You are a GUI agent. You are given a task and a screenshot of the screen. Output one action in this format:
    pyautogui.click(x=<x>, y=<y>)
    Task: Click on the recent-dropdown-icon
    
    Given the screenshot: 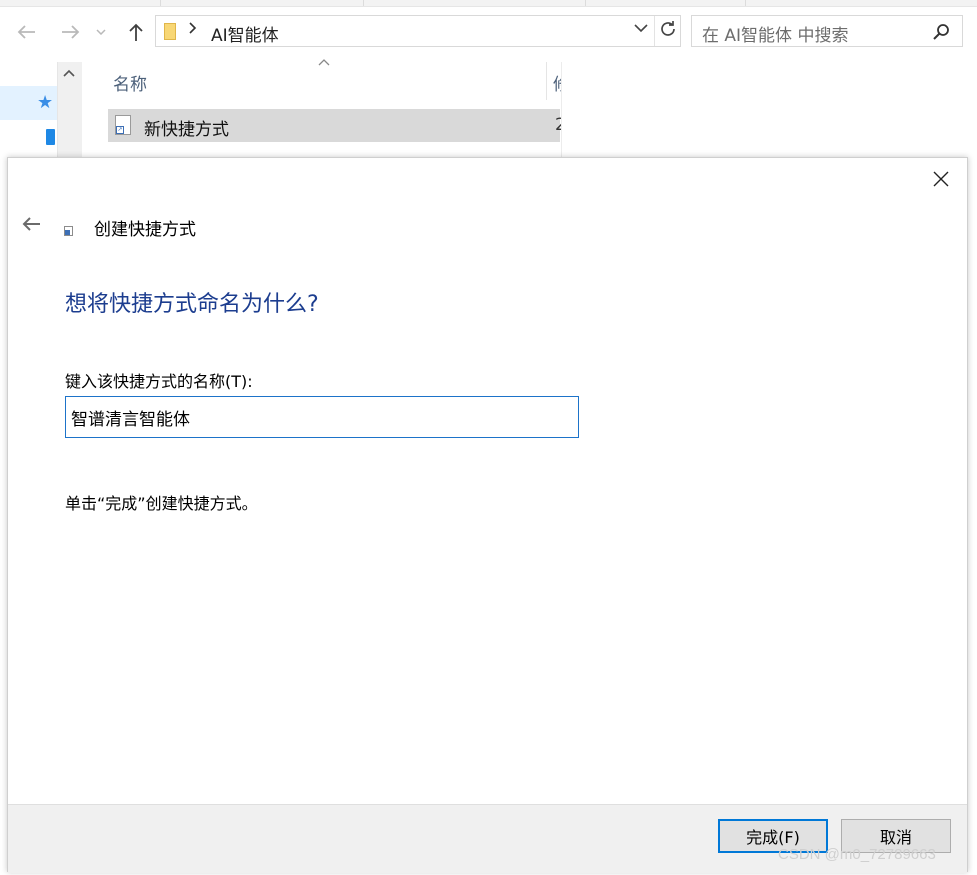 What is the action you would take?
    pyautogui.click(x=101, y=32)
    